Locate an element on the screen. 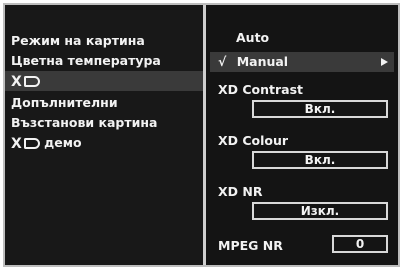 Image resolution: width=403 pixels, height=273 pixels. menu-item-label: Режим на картина is located at coordinates (78, 40).